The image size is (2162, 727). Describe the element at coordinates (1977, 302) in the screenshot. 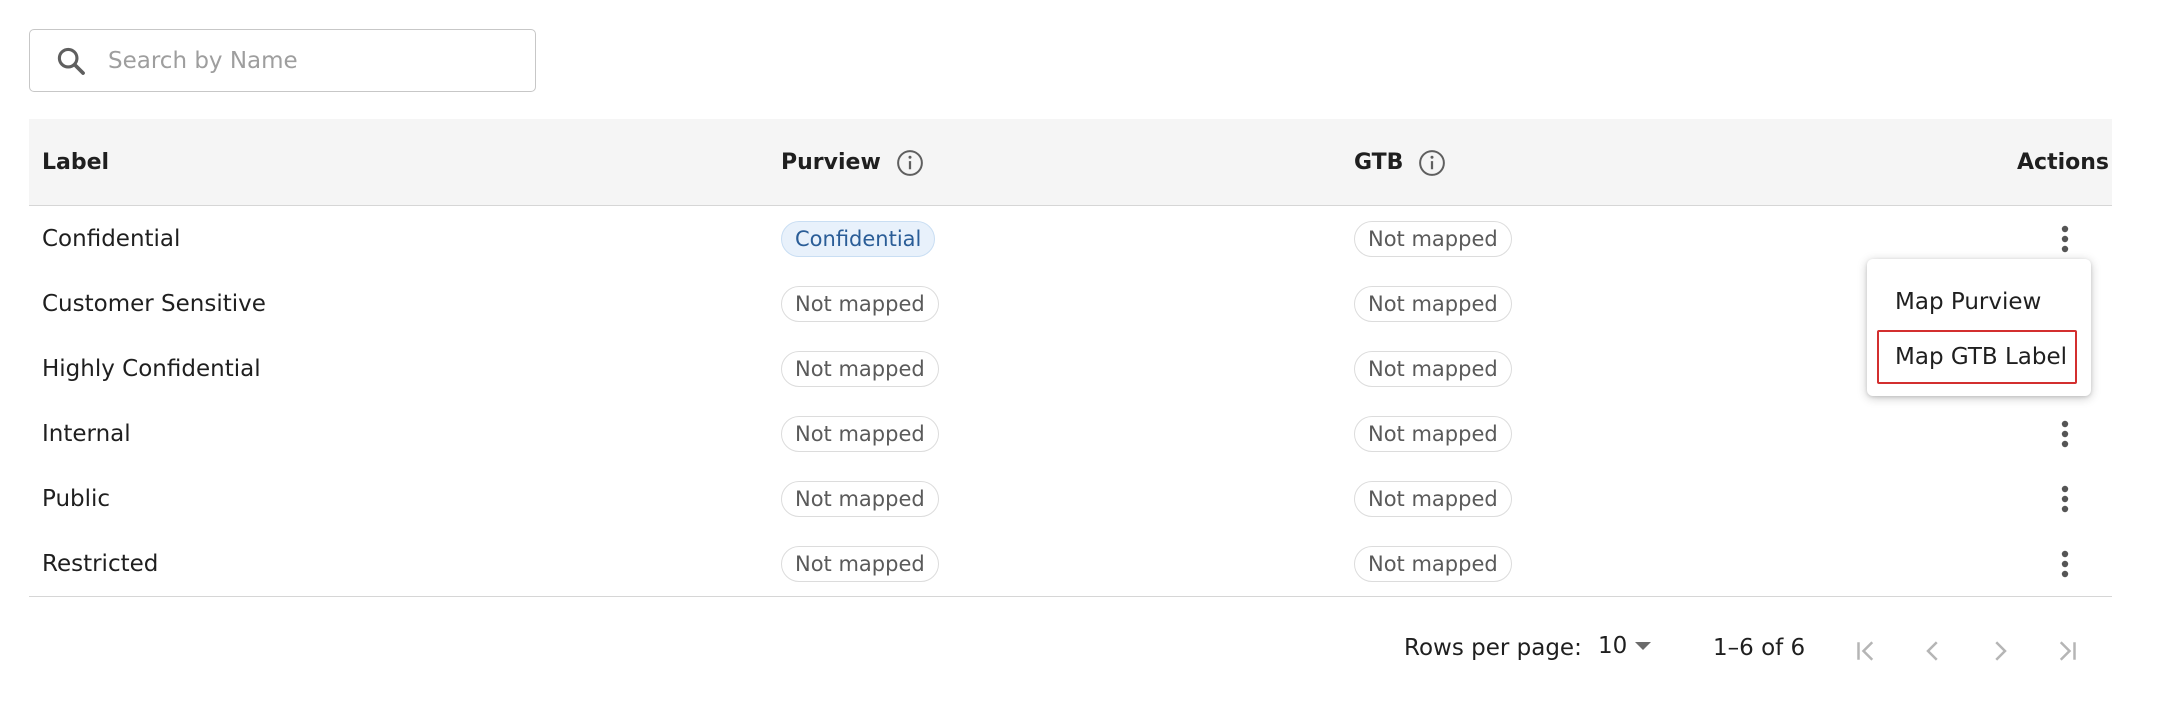

I see `menu-item-map-purview: Map Purview` at that location.